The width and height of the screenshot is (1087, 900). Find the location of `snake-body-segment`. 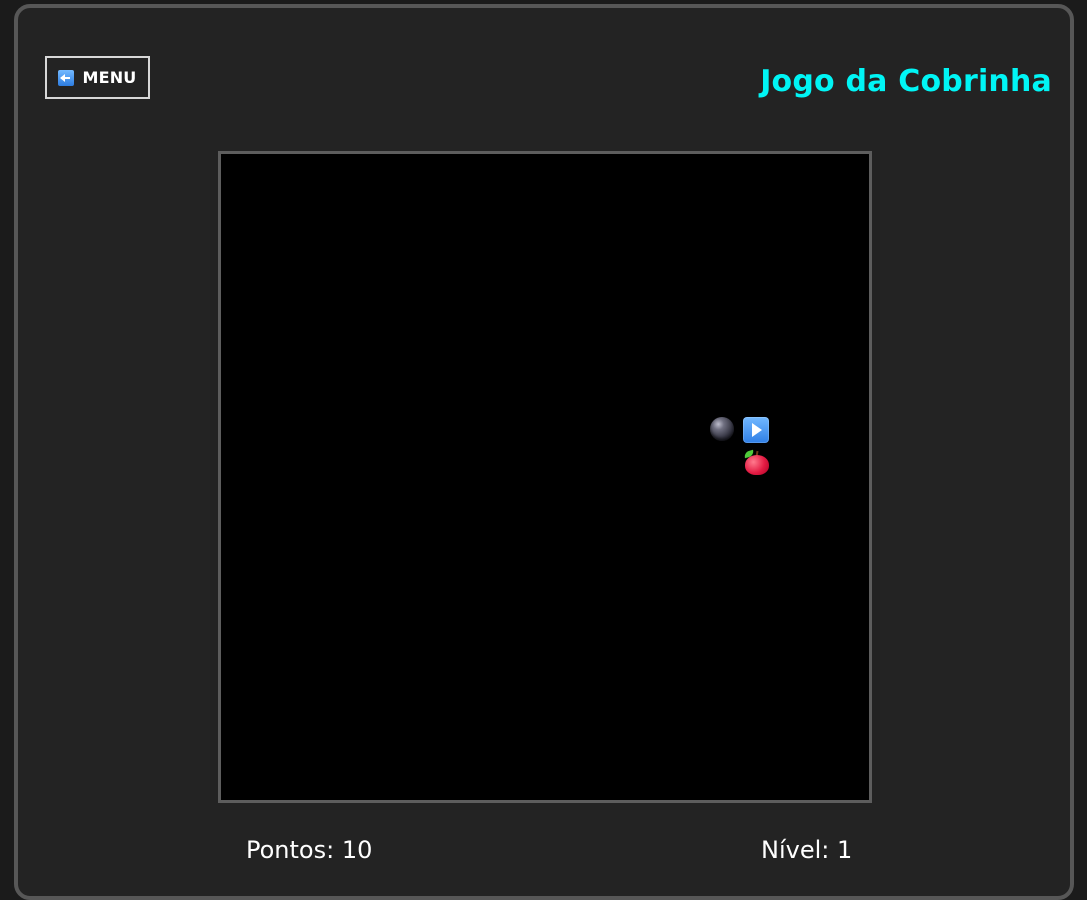

snake-body-segment is located at coordinates (722, 429).